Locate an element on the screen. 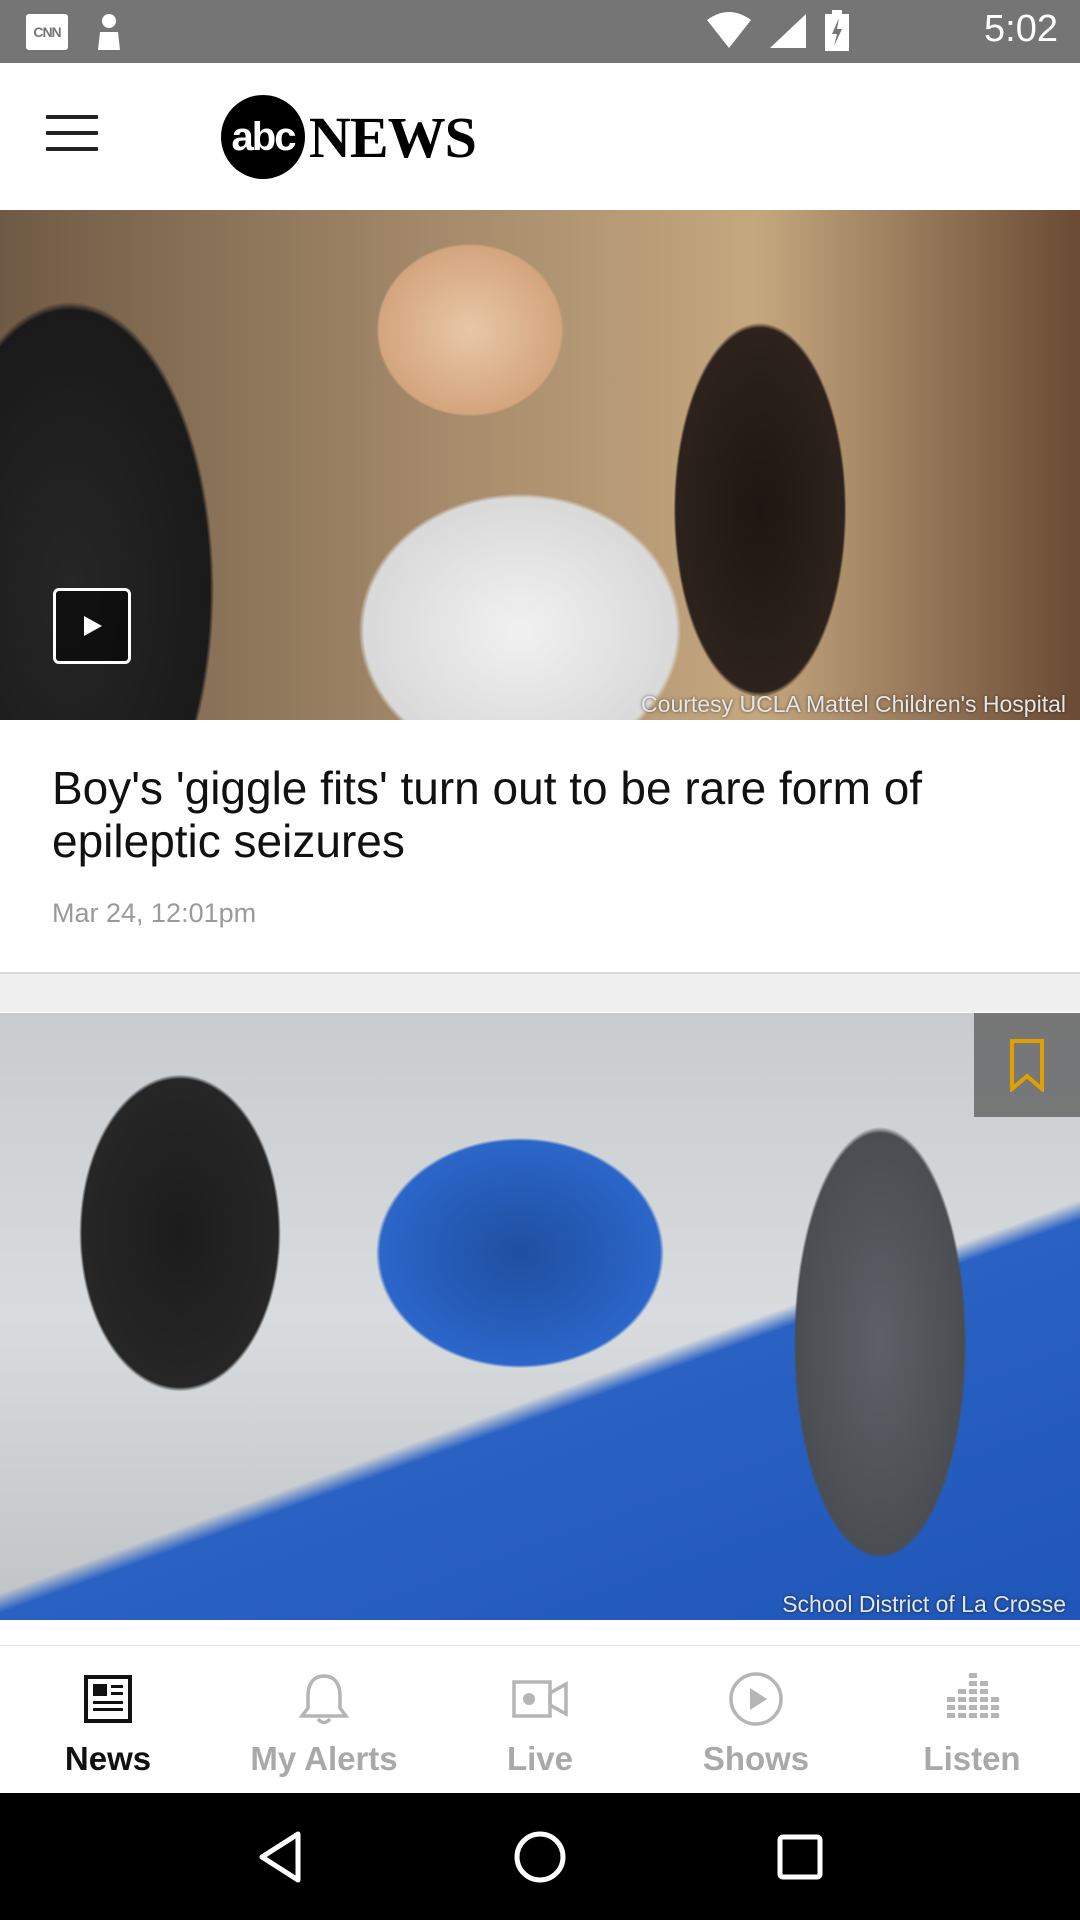  play-video-button is located at coordinates (92, 626).